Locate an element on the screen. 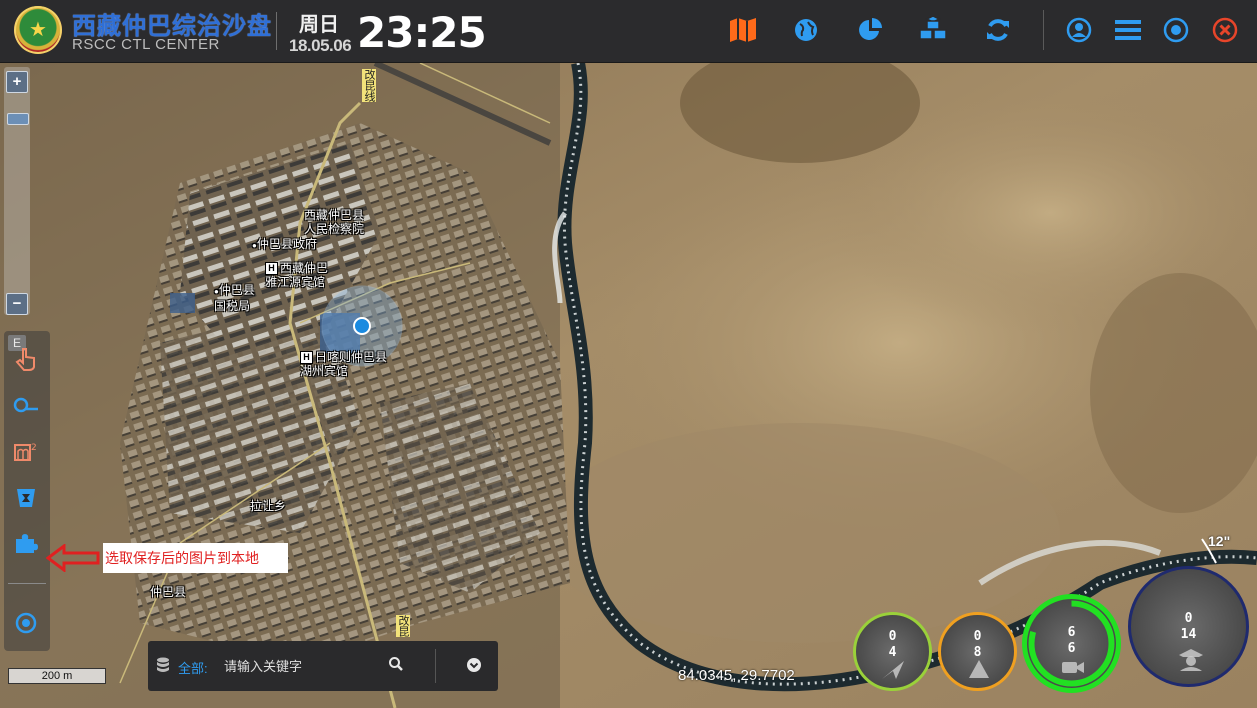 This screenshot has width=1257, height=708. poi-tax-bureau: ●仲巴县国税局 is located at coordinates (240, 298).